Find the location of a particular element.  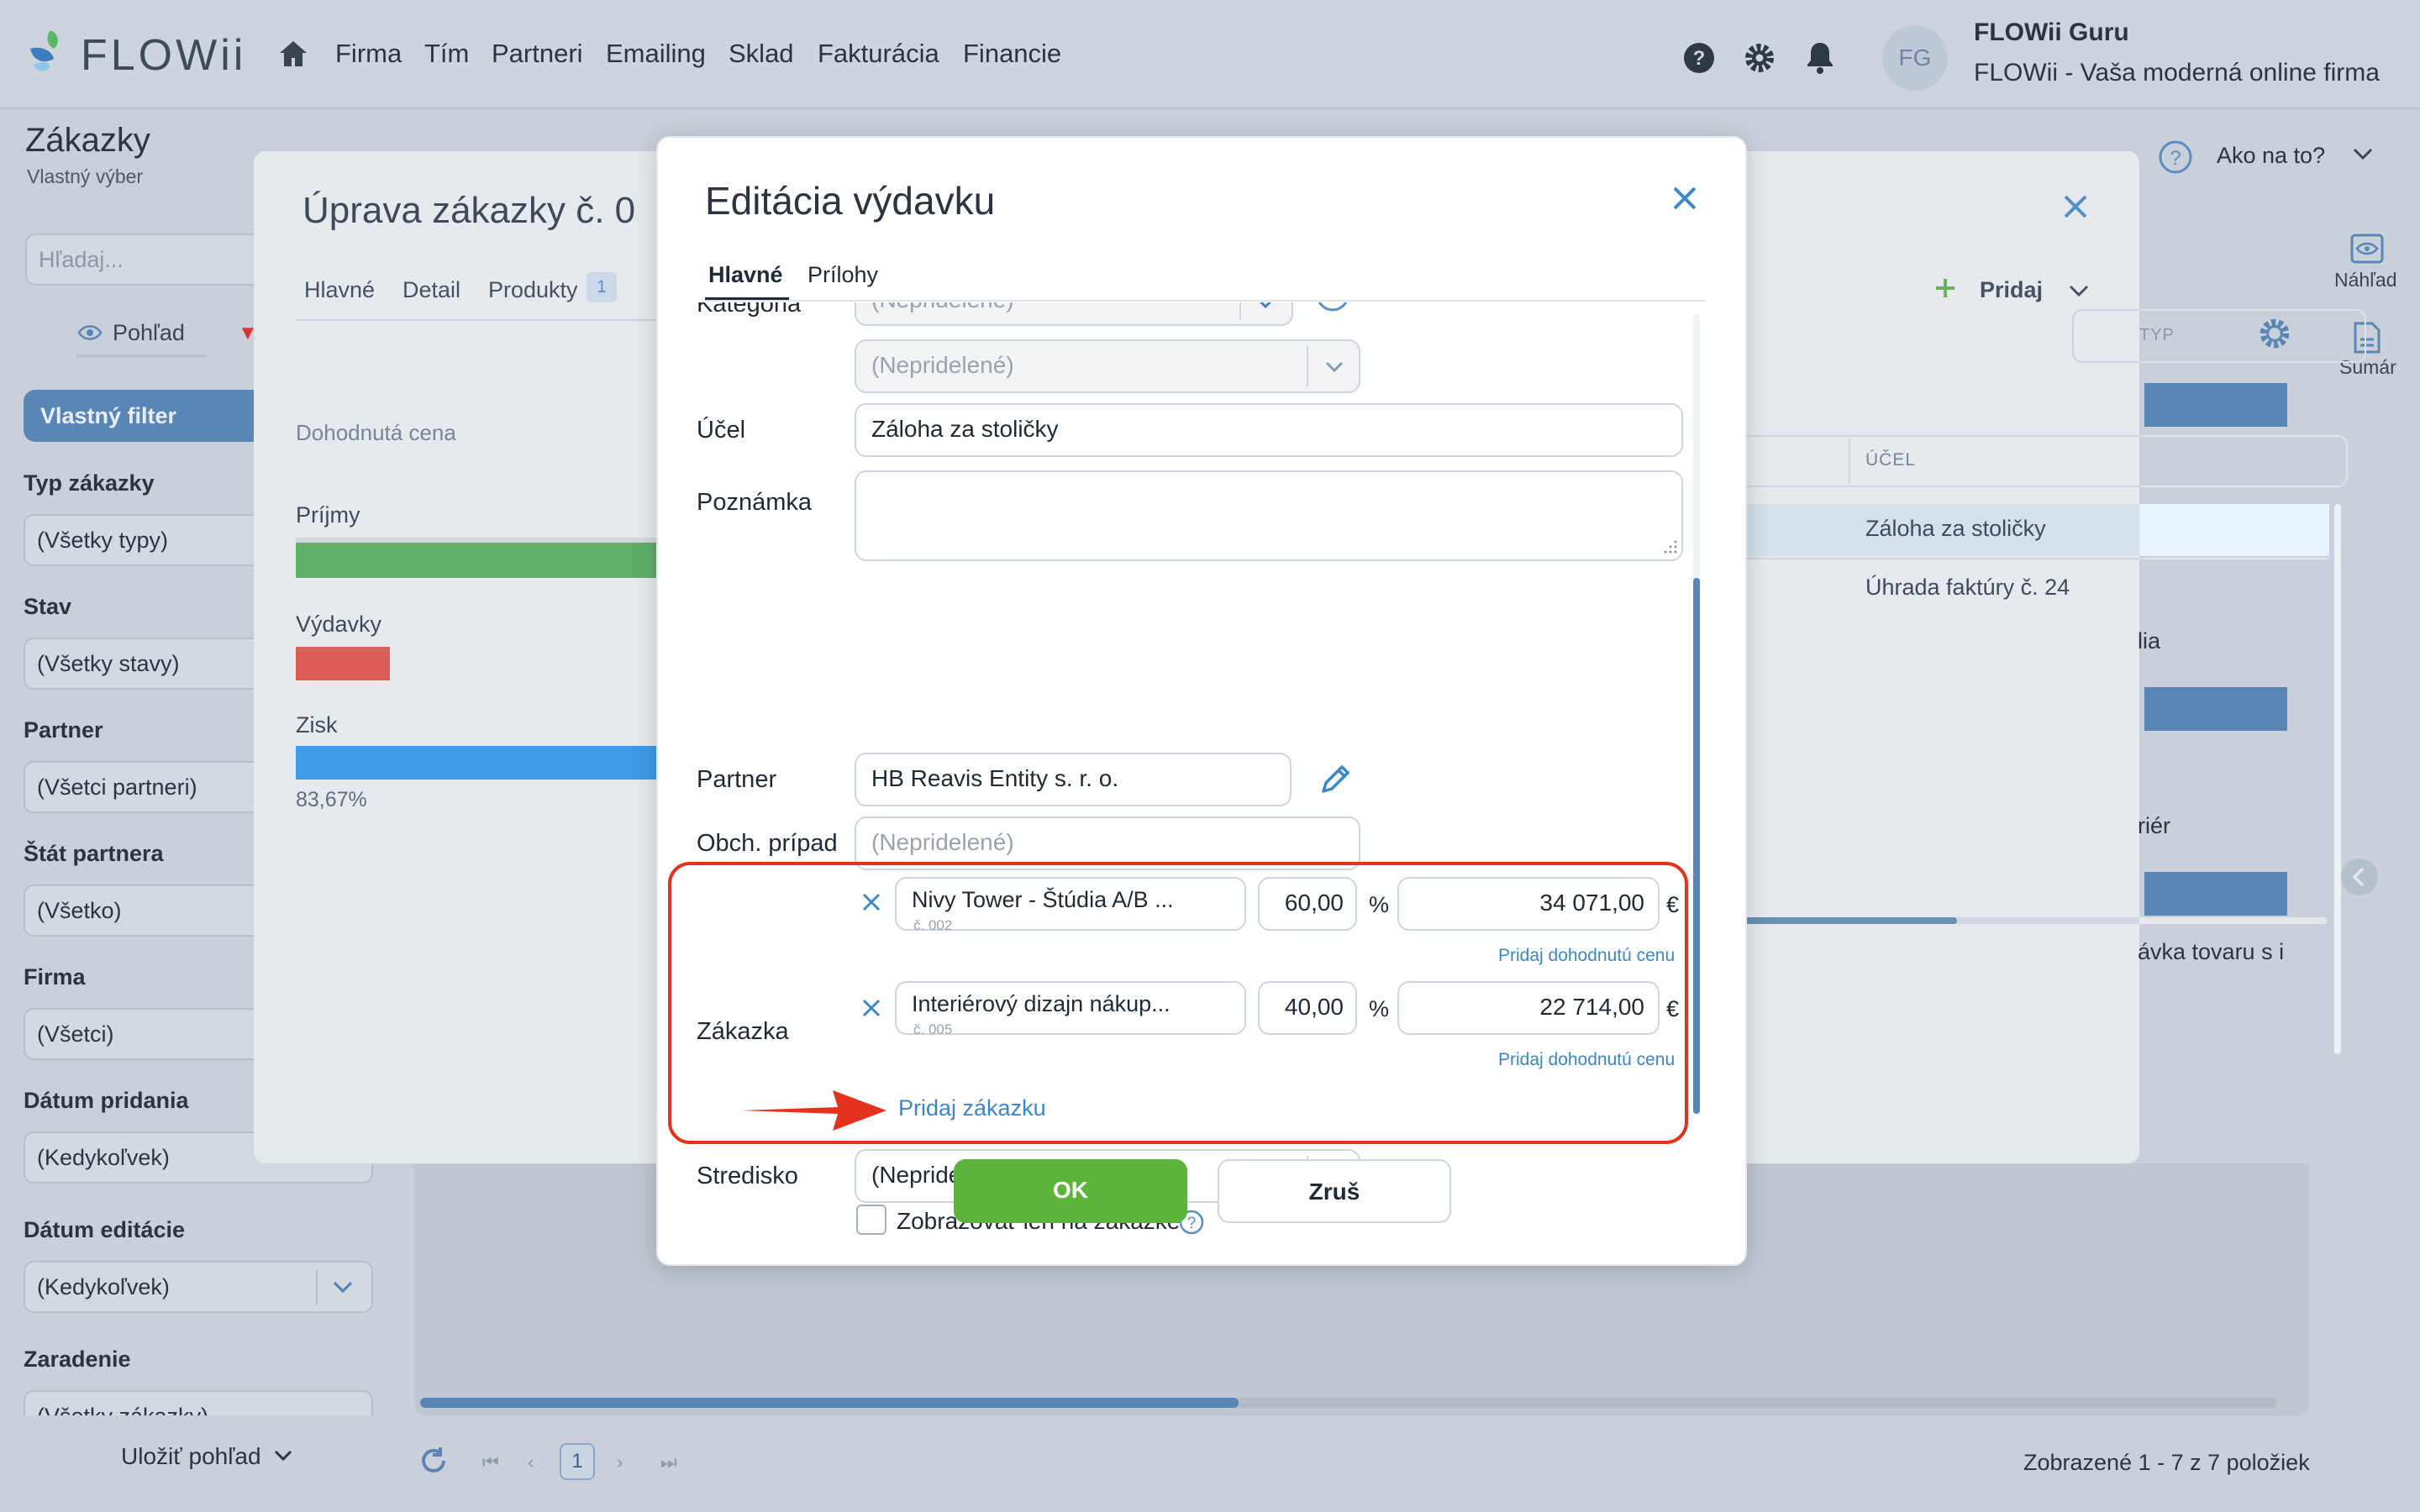

filter-date-edited-select: (Kedykoľvek) is located at coordinates (199, 1287).